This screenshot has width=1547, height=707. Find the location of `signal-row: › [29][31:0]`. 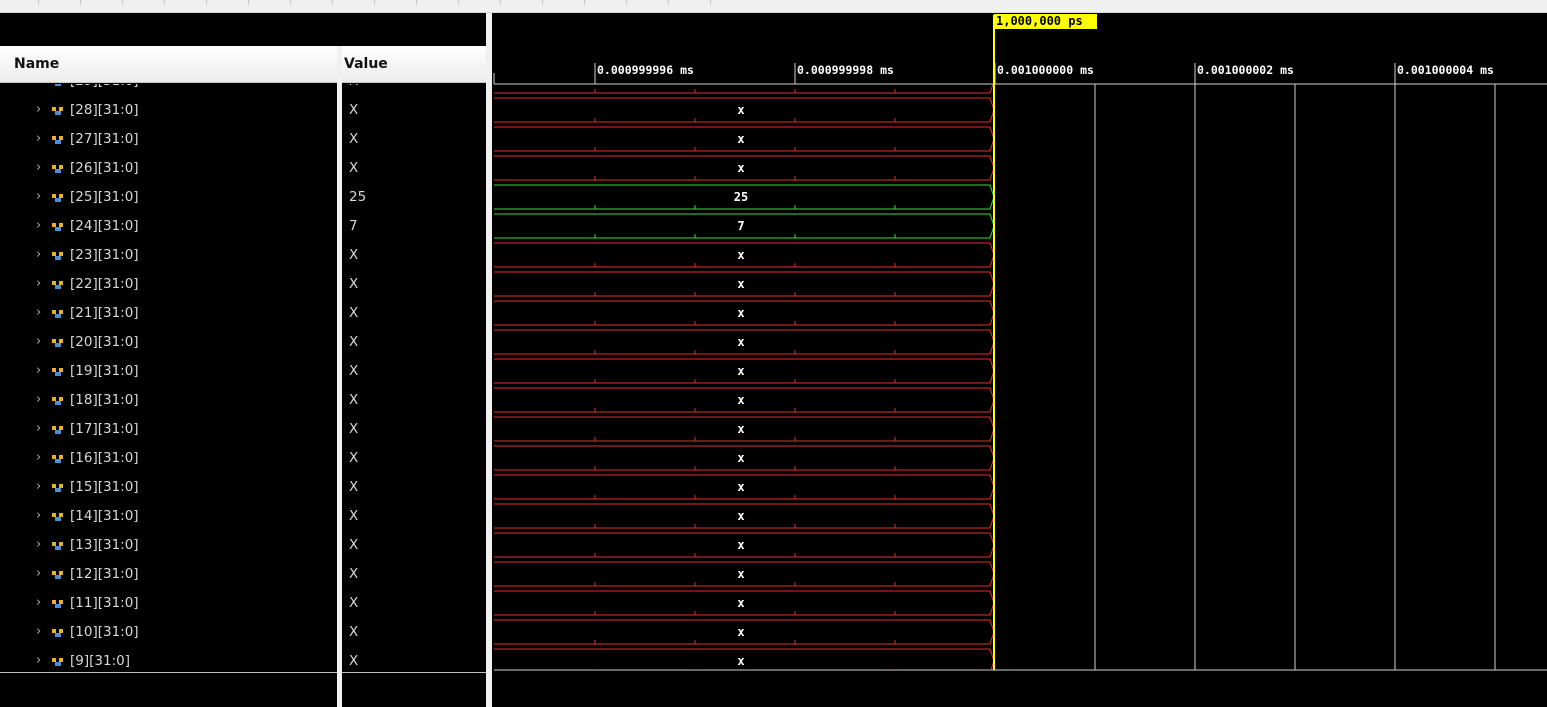

signal-row: › [29][31:0] is located at coordinates (168, 90).